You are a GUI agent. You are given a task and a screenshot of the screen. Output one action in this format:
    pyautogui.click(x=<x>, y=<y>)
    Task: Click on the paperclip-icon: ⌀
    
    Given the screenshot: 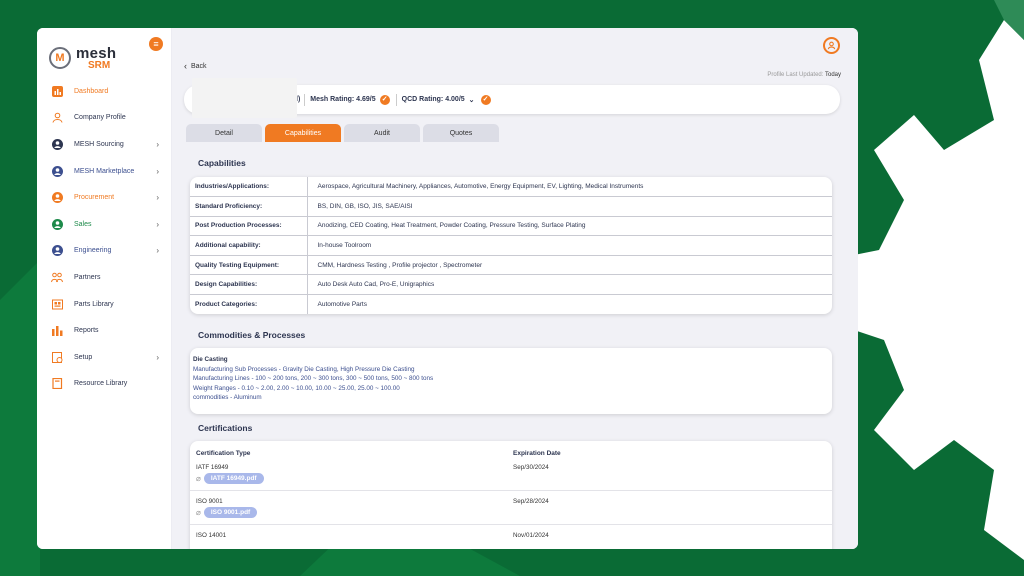 What is the action you would take?
    pyautogui.click(x=198, y=512)
    